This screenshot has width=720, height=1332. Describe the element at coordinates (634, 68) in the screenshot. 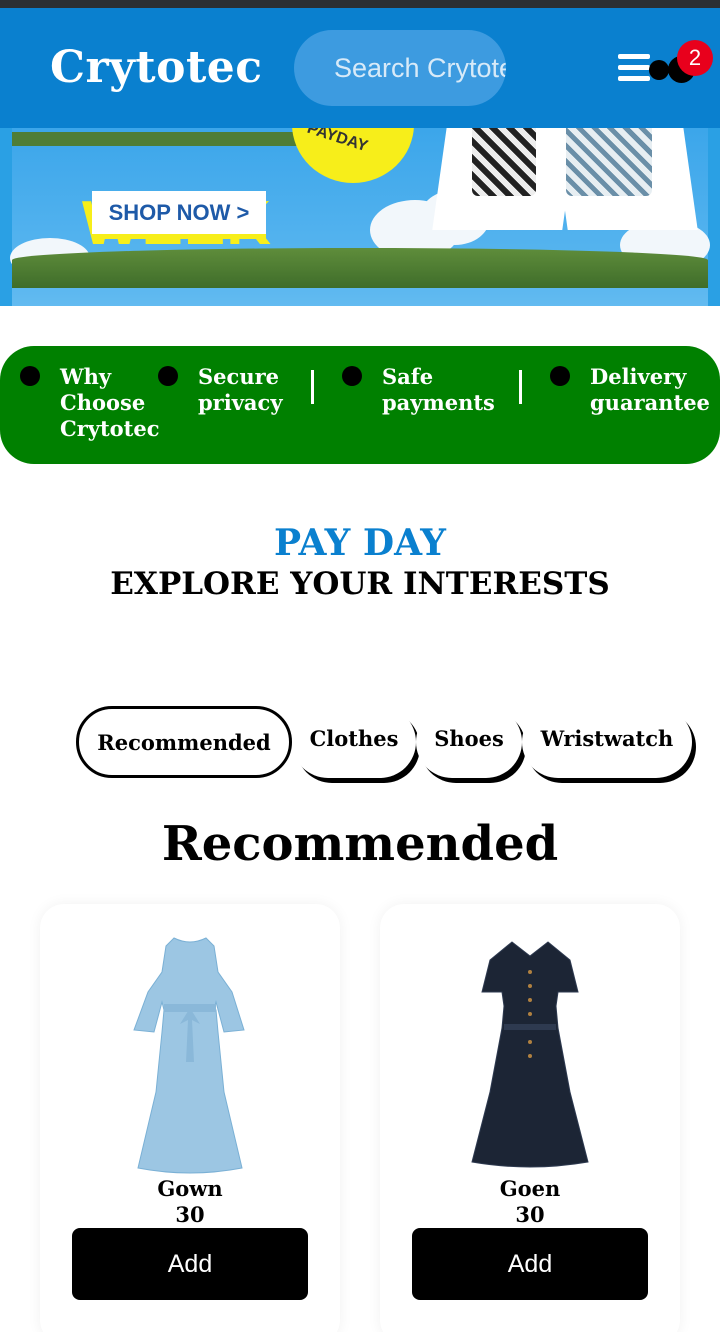

I see `hamburger-menu-icon` at that location.